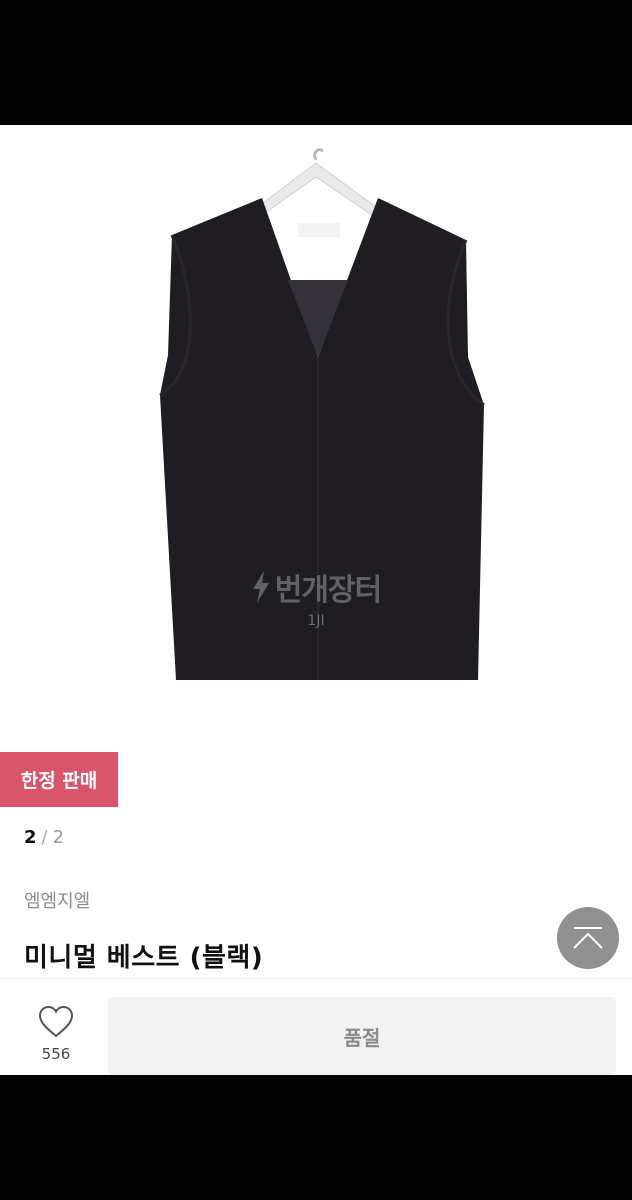 This screenshot has height=1200, width=632. Describe the element at coordinates (316, 978) in the screenshot. I see `divider` at that location.